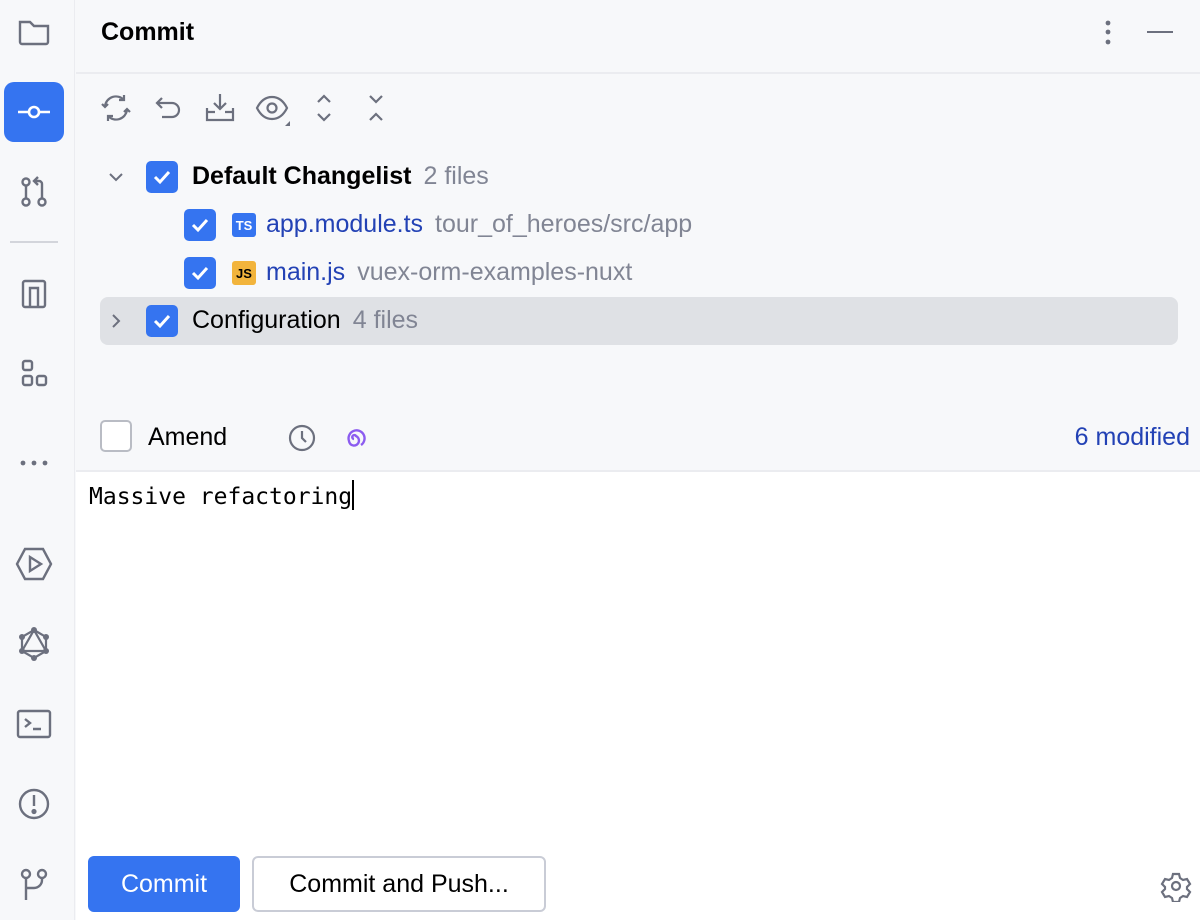 This screenshot has width=1200, height=920. I want to click on text-caret, so click(353, 495).